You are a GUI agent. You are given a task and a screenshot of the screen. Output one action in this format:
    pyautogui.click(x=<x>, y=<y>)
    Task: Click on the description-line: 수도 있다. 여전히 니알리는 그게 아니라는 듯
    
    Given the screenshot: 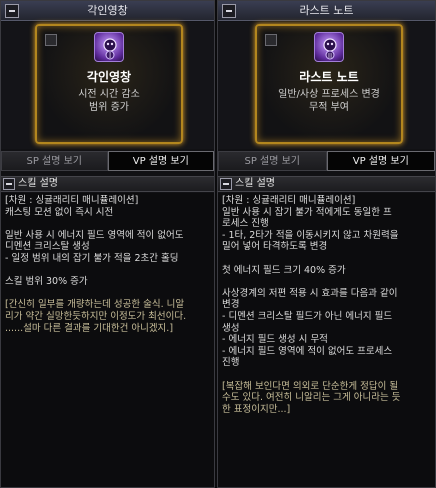 What is the action you would take?
    pyautogui.click(x=311, y=398)
    